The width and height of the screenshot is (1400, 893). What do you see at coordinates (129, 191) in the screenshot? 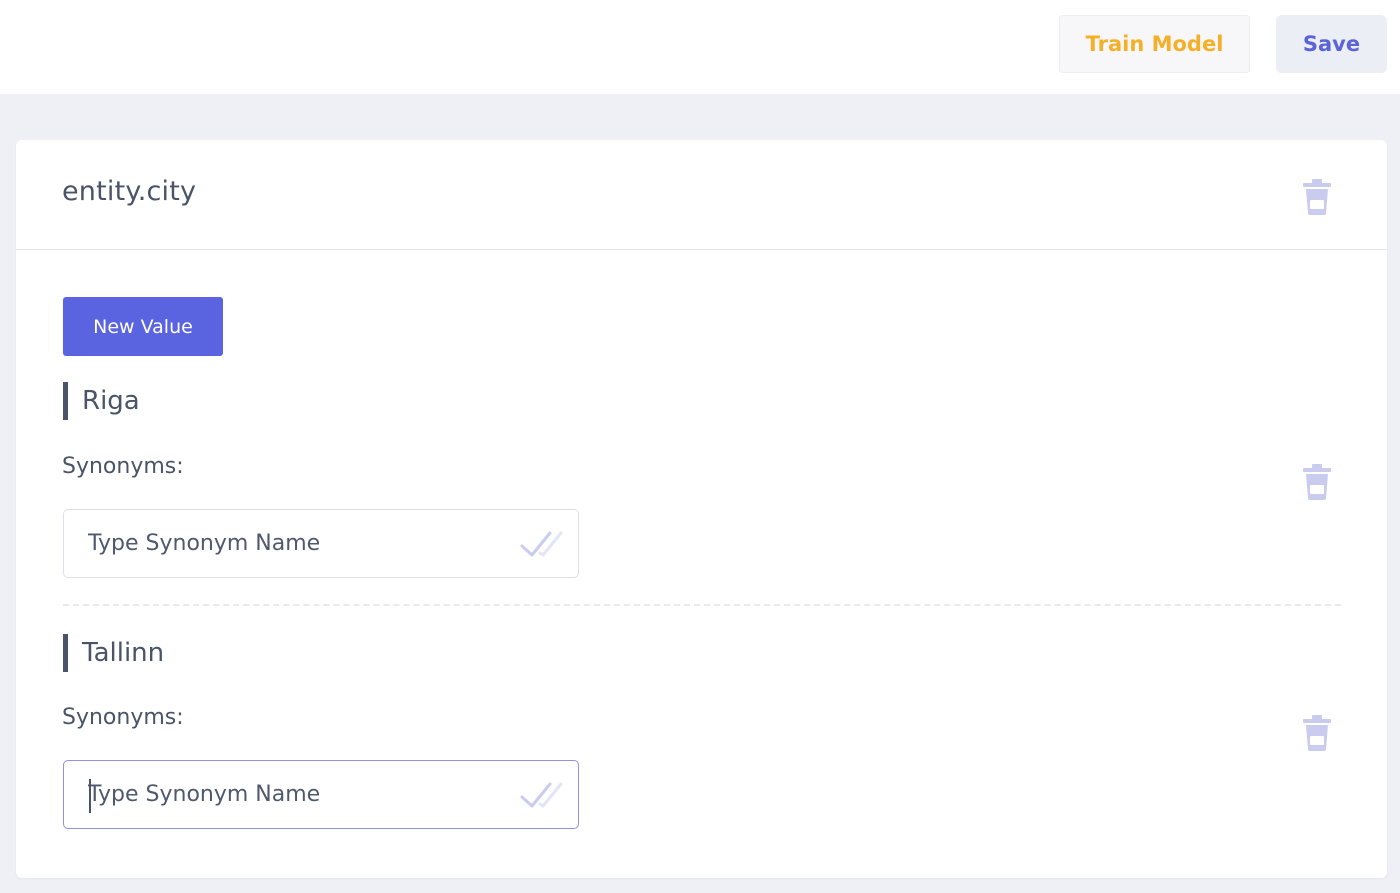
I see `entity-title: entity.city` at bounding box center [129, 191].